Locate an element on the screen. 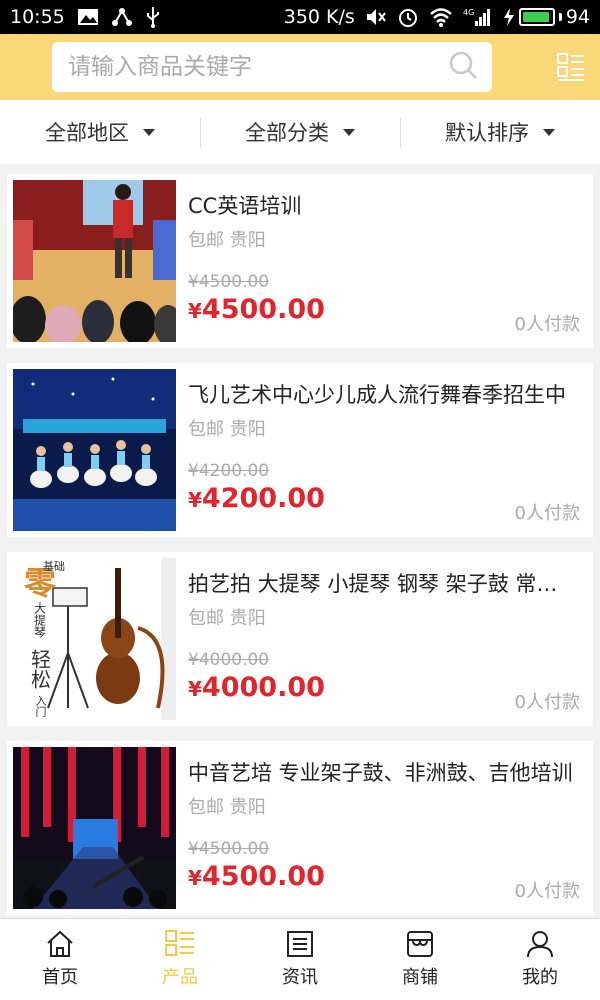  sale-price: ¥4000.00 is located at coordinates (256, 687).